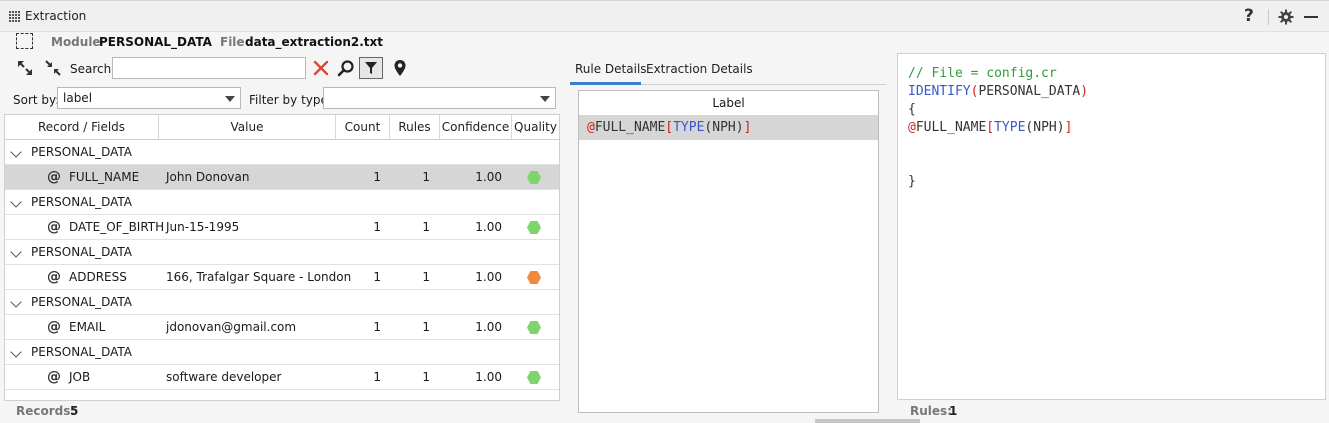 The height and width of the screenshot is (423, 1329). I want to click on filter-button, so click(371, 68).